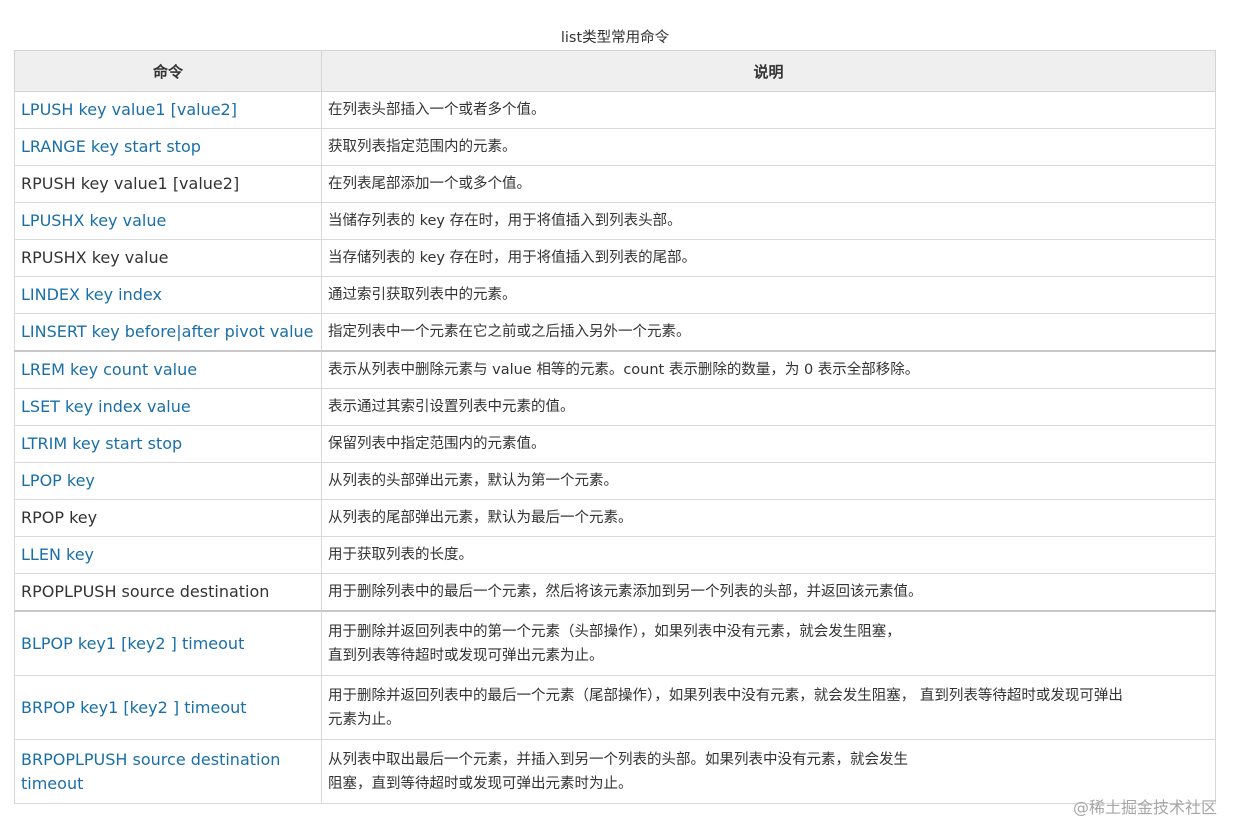 The image size is (1239, 836). I want to click on command-link: LPUSH key value1 [value2], so click(168, 110).